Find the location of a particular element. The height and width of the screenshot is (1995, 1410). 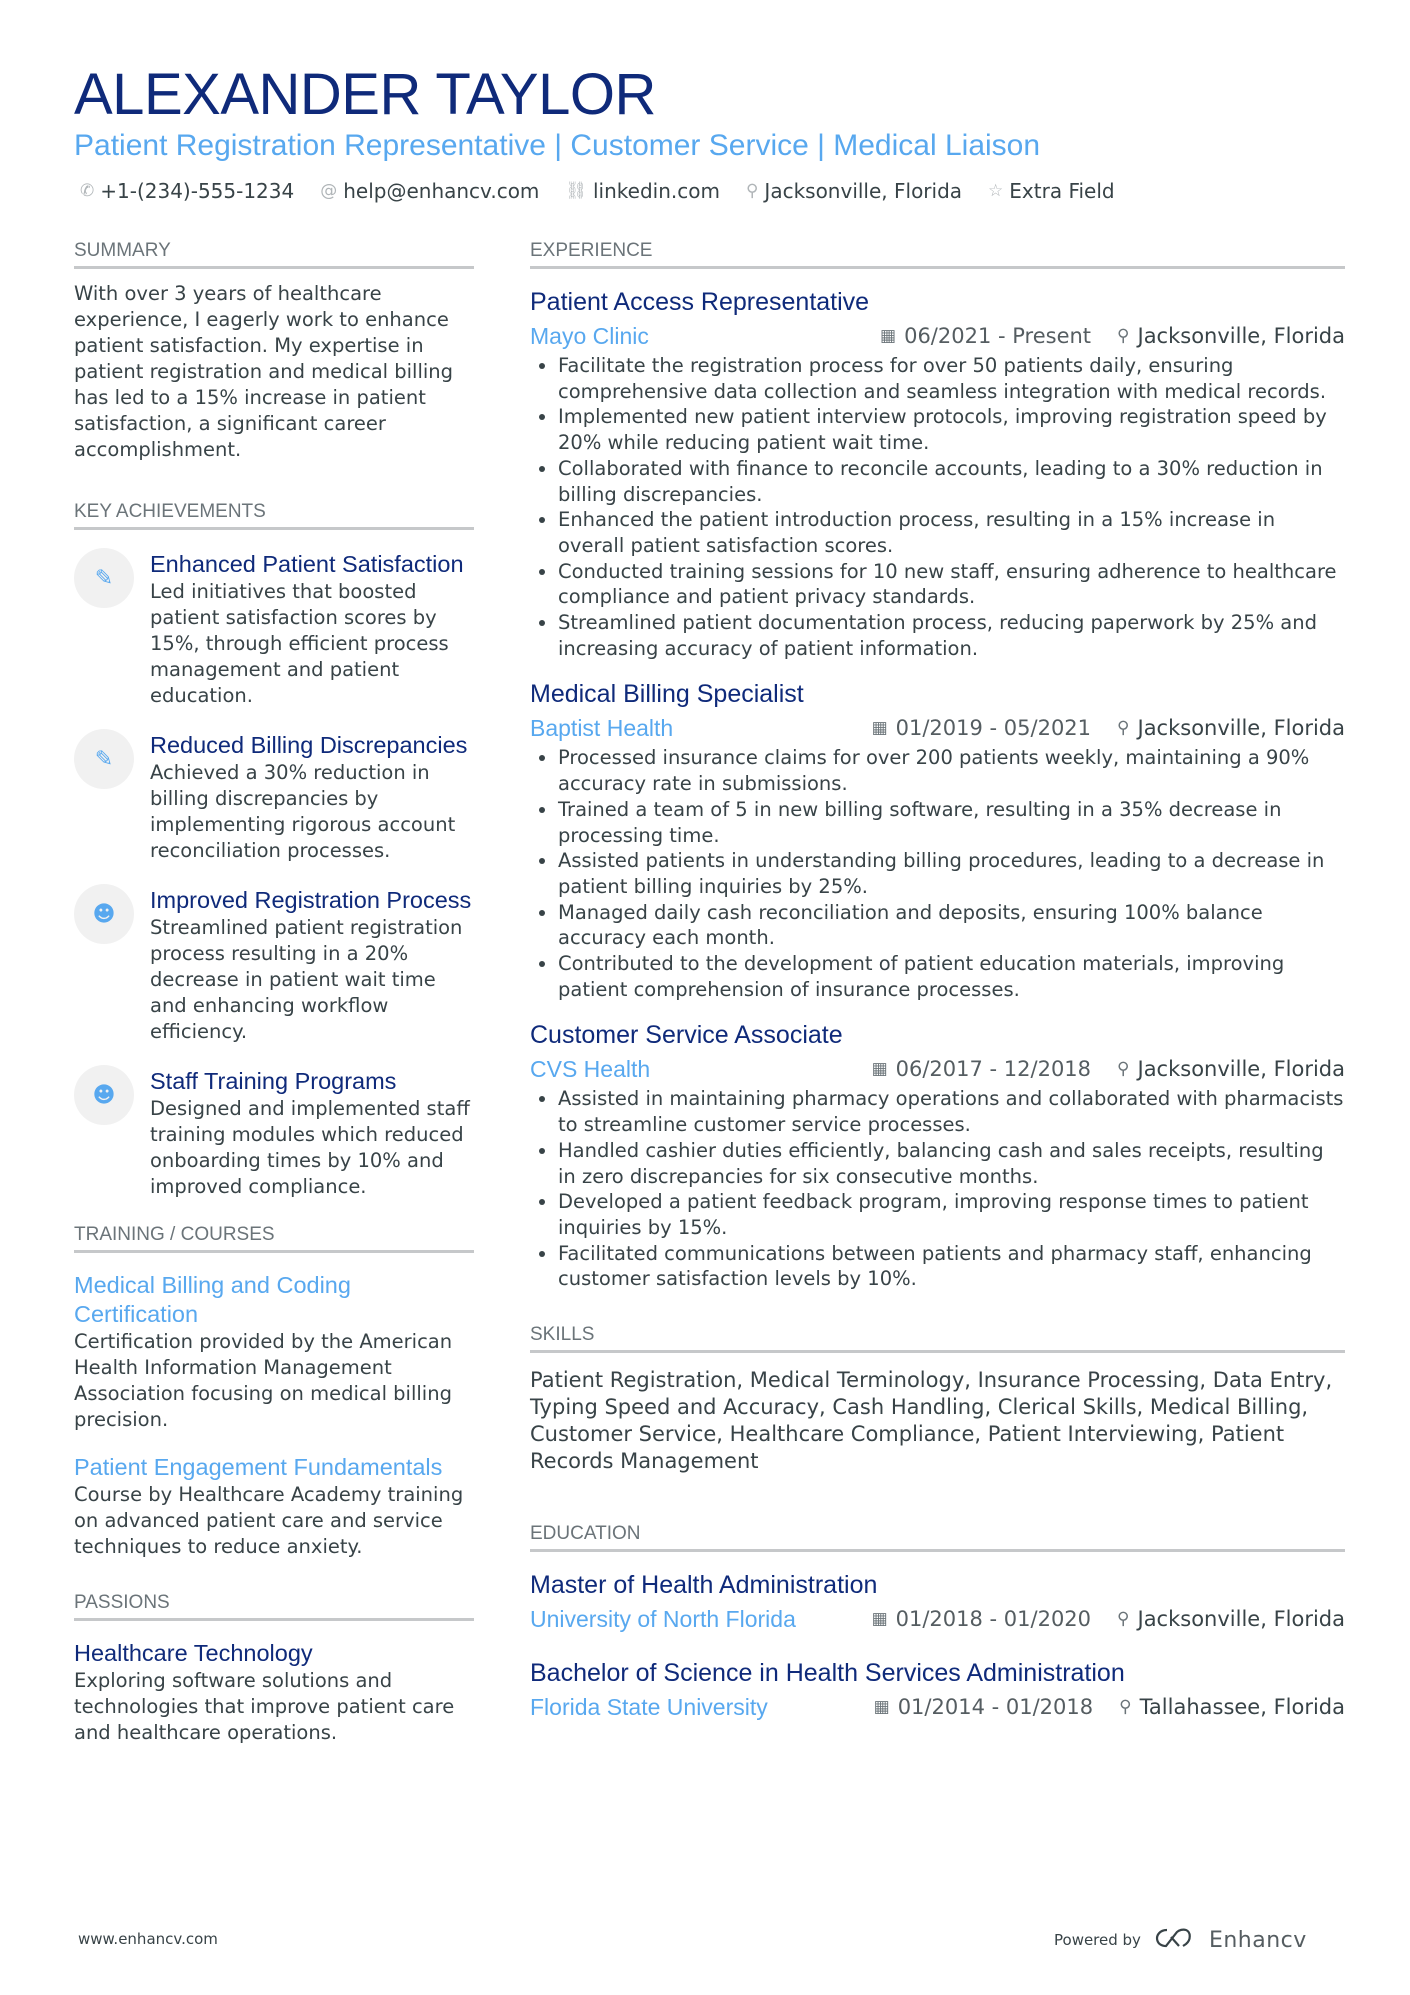

candidate-name: ALEXANDER TAYLOR is located at coordinates (365, 94).